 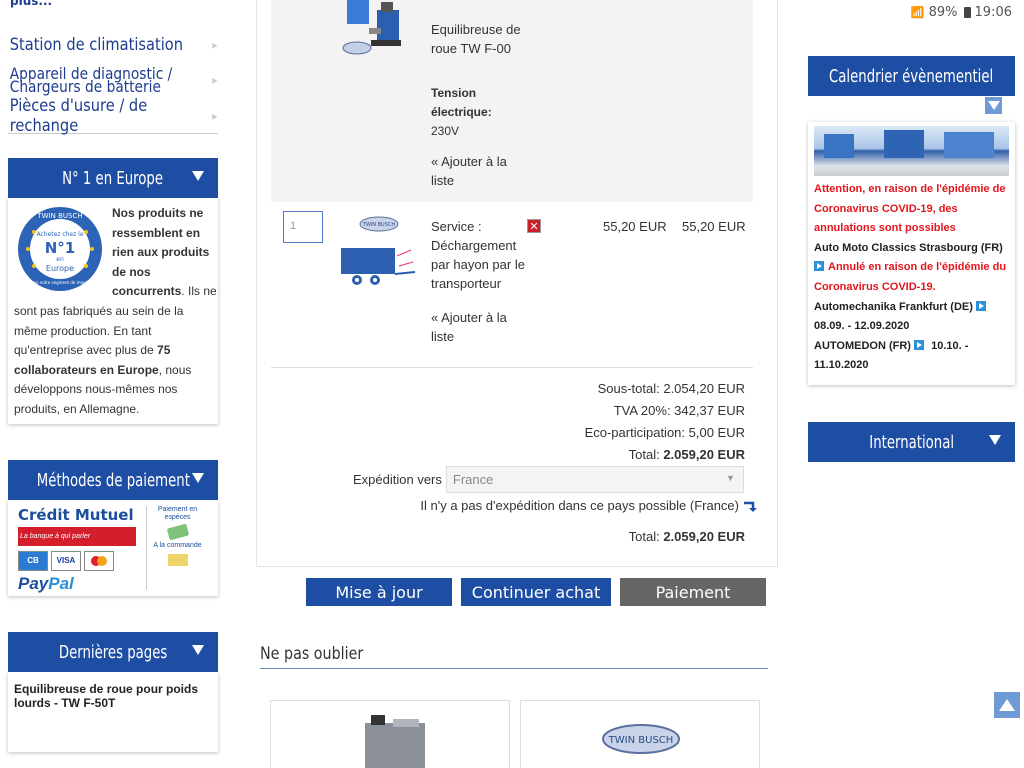 I want to click on payment-widget-header: Méthodes de paiement, so click(x=113, y=480).